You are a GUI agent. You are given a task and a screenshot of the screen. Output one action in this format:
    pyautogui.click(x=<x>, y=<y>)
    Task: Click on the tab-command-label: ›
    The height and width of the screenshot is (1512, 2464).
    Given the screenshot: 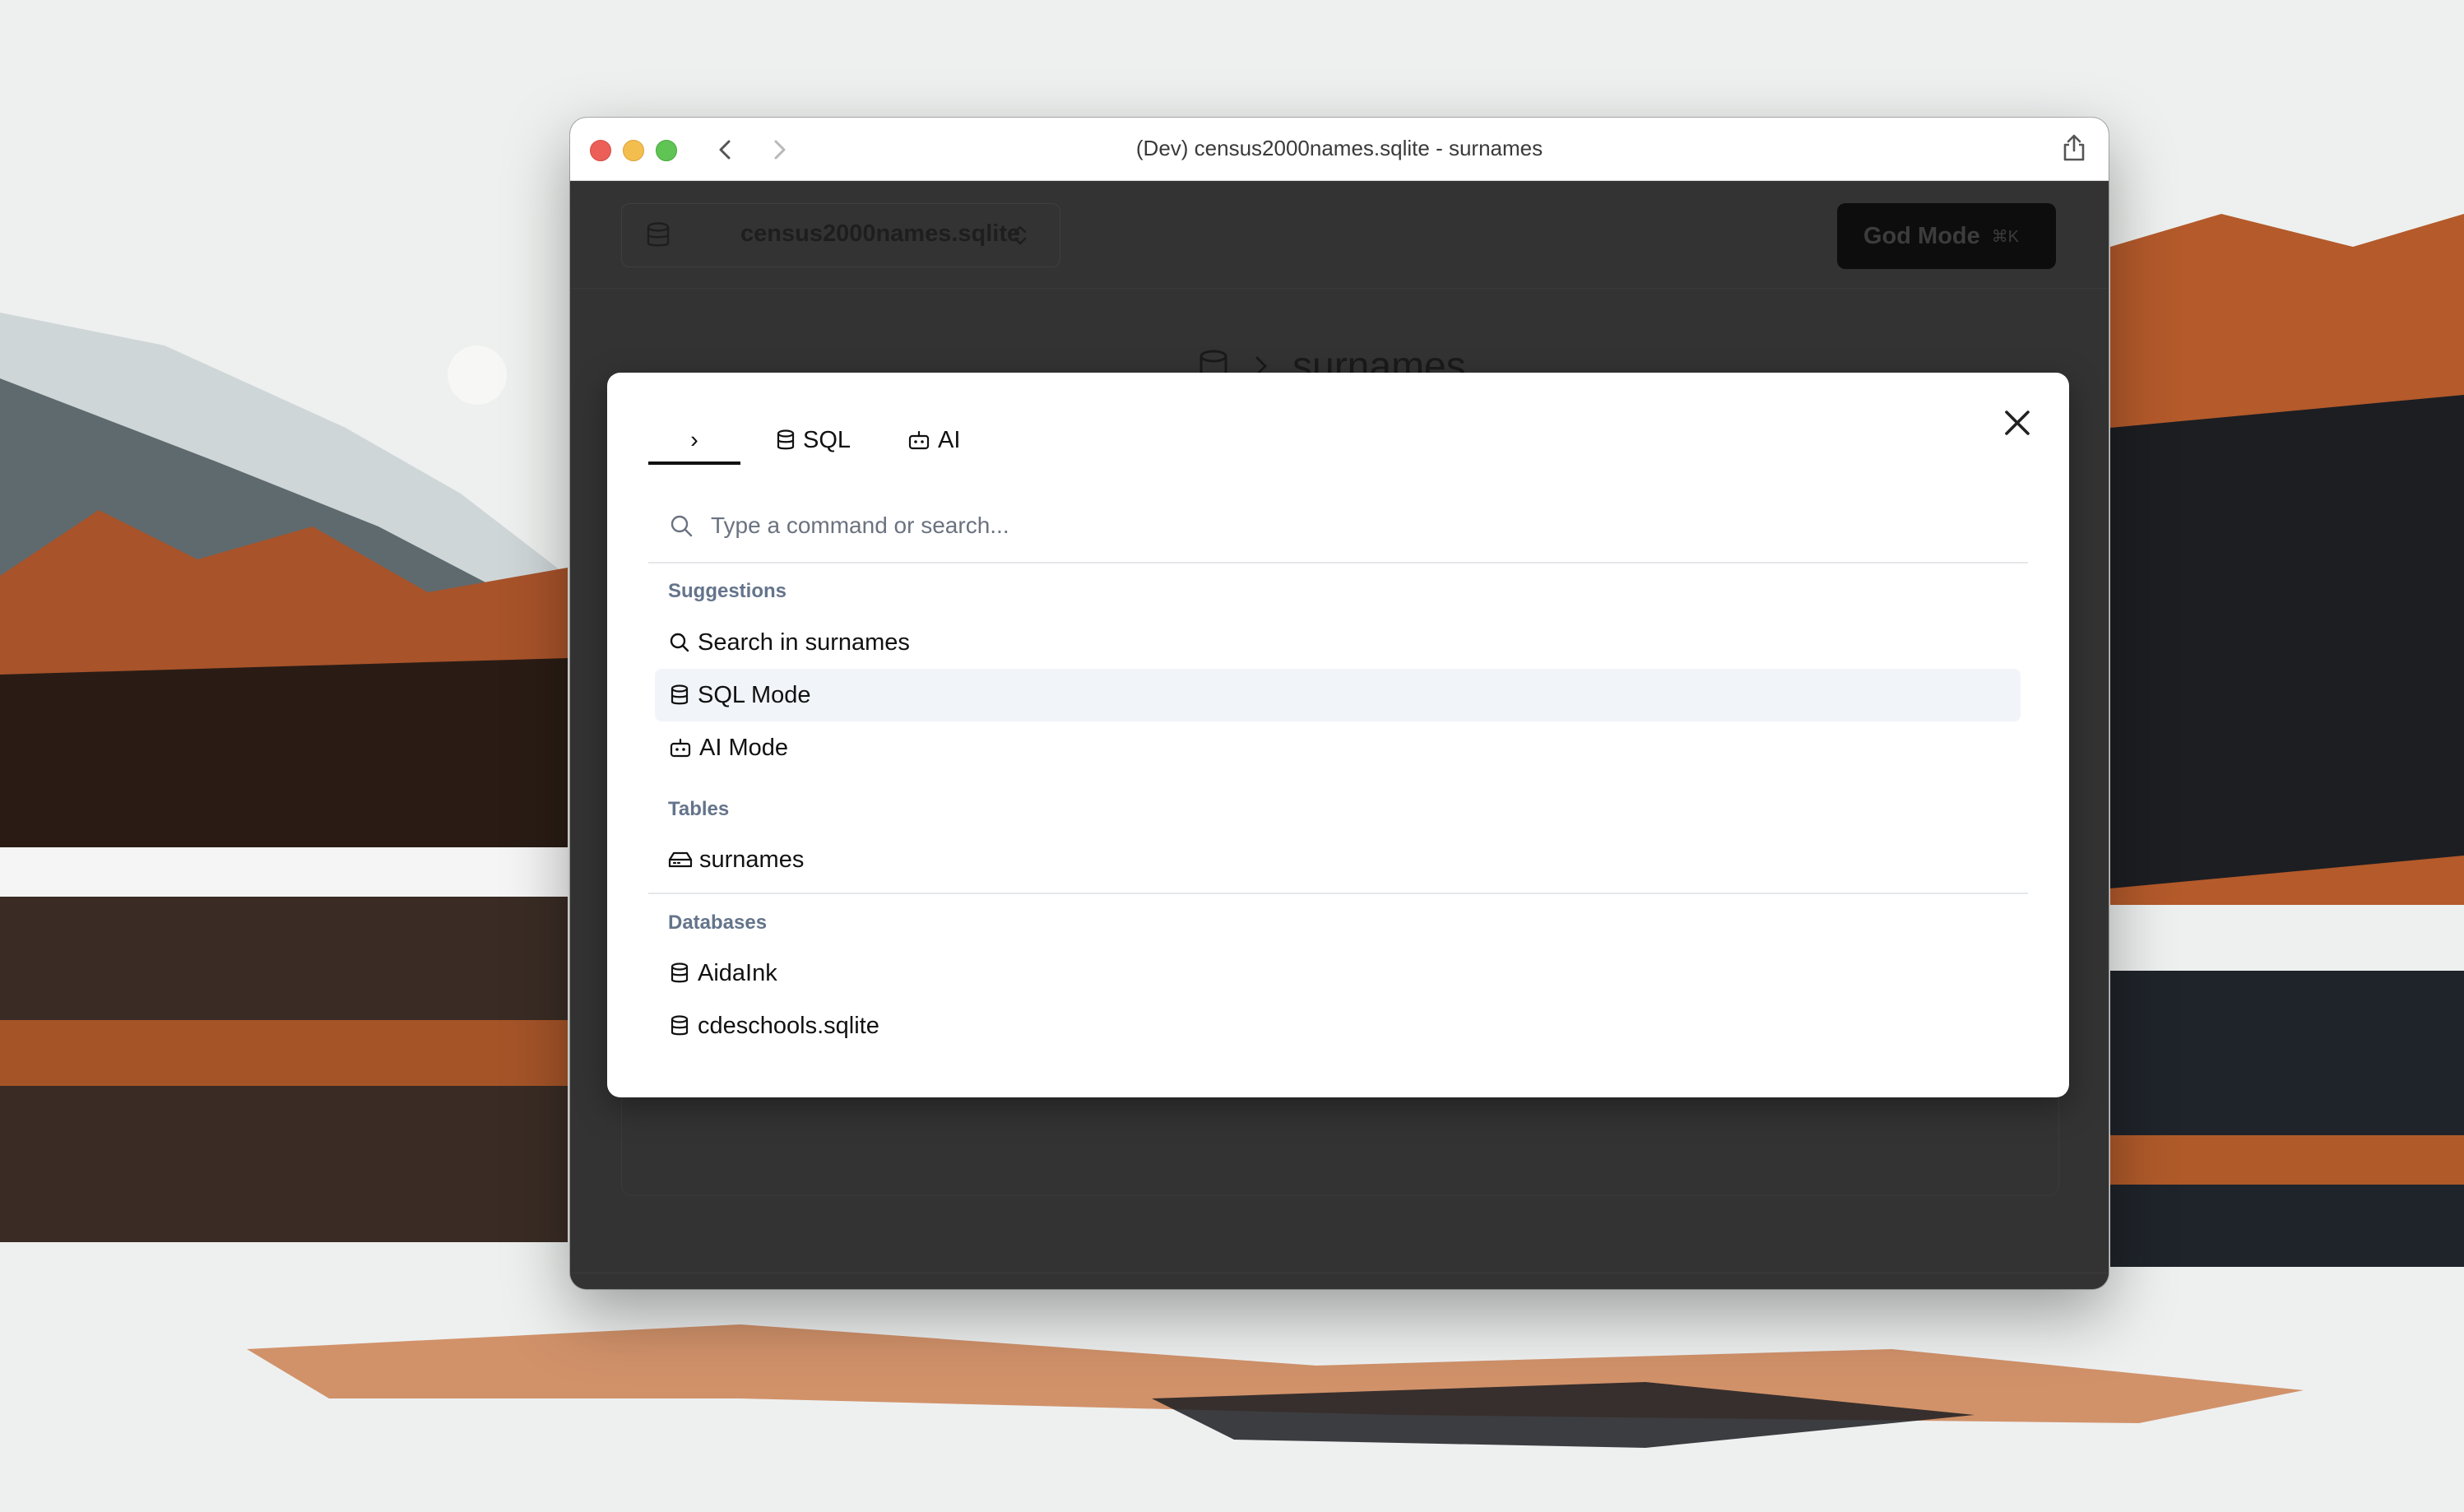 What is the action you would take?
    pyautogui.click(x=694, y=439)
    